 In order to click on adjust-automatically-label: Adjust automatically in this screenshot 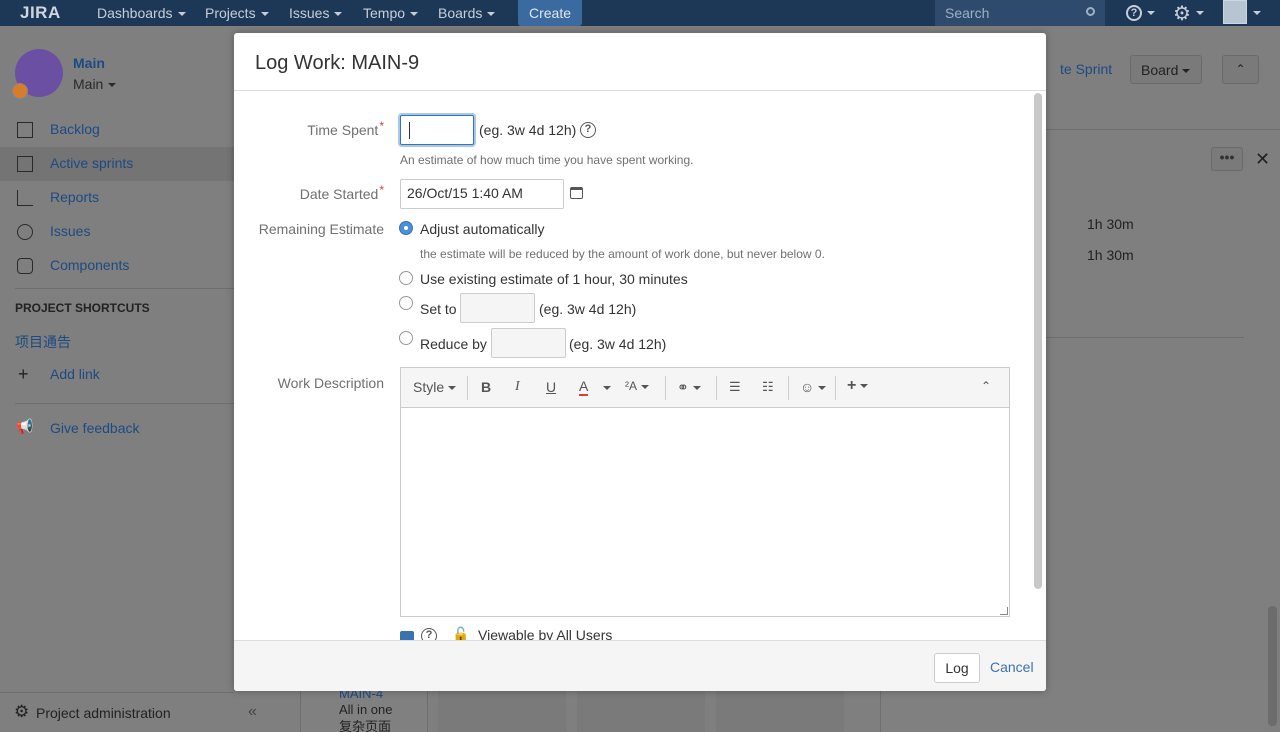, I will do `click(482, 229)`.